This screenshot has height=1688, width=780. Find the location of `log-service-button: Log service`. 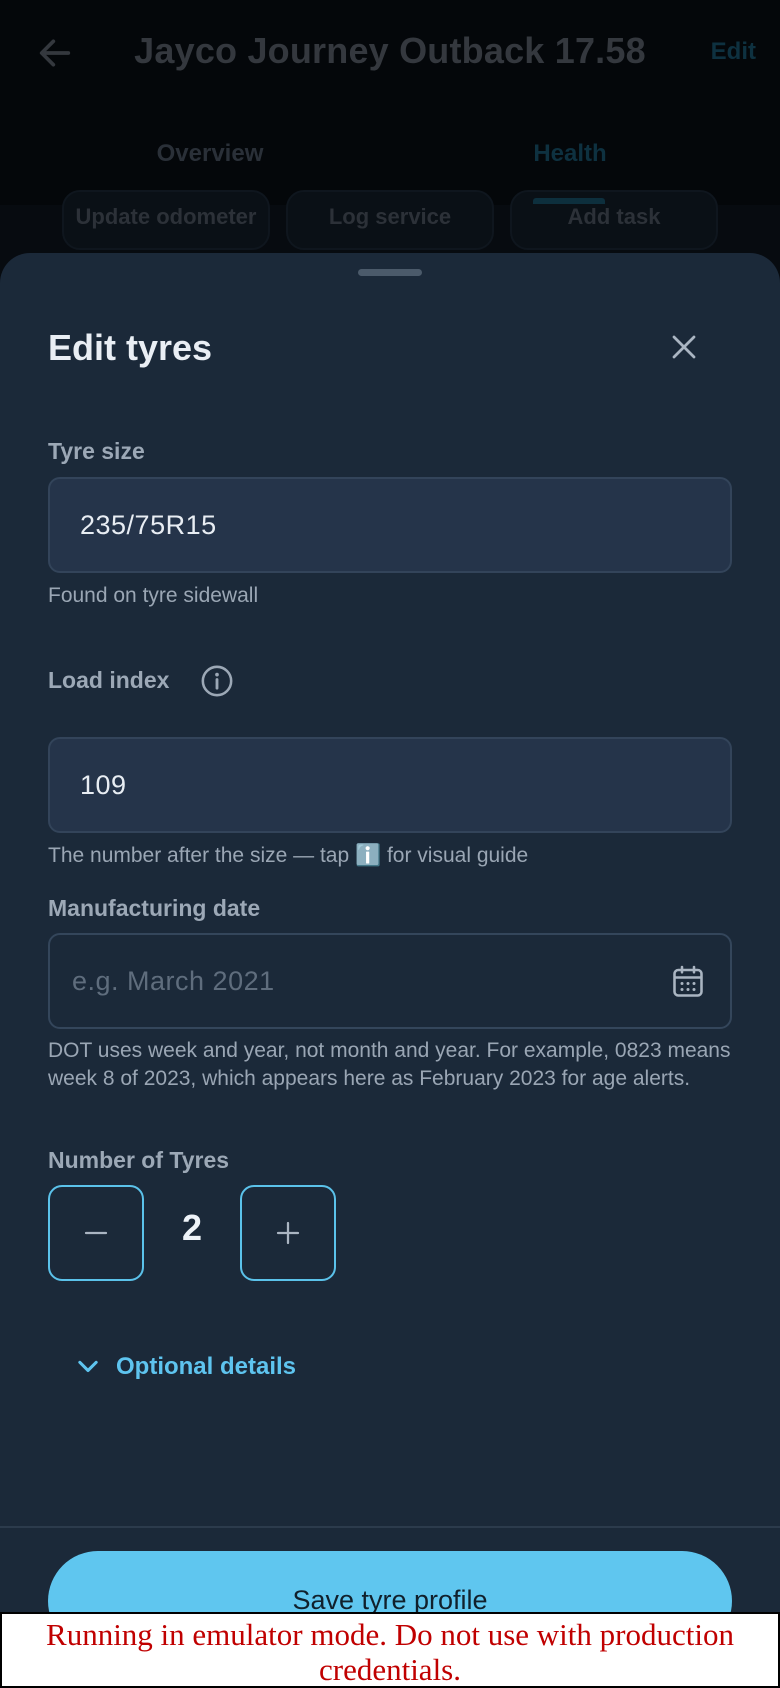

log-service-button: Log service is located at coordinates (390, 220).